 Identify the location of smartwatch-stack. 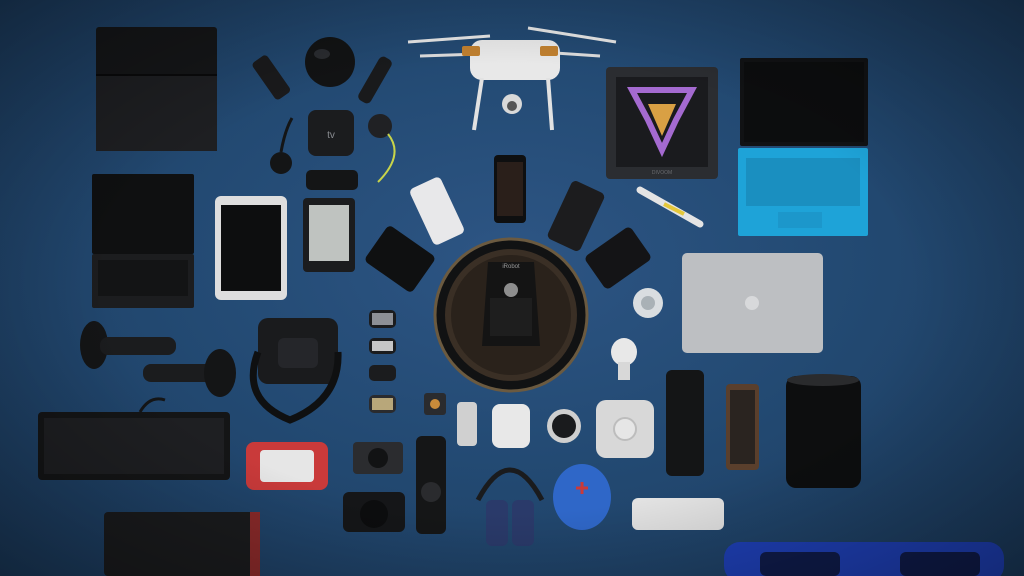
(382, 361).